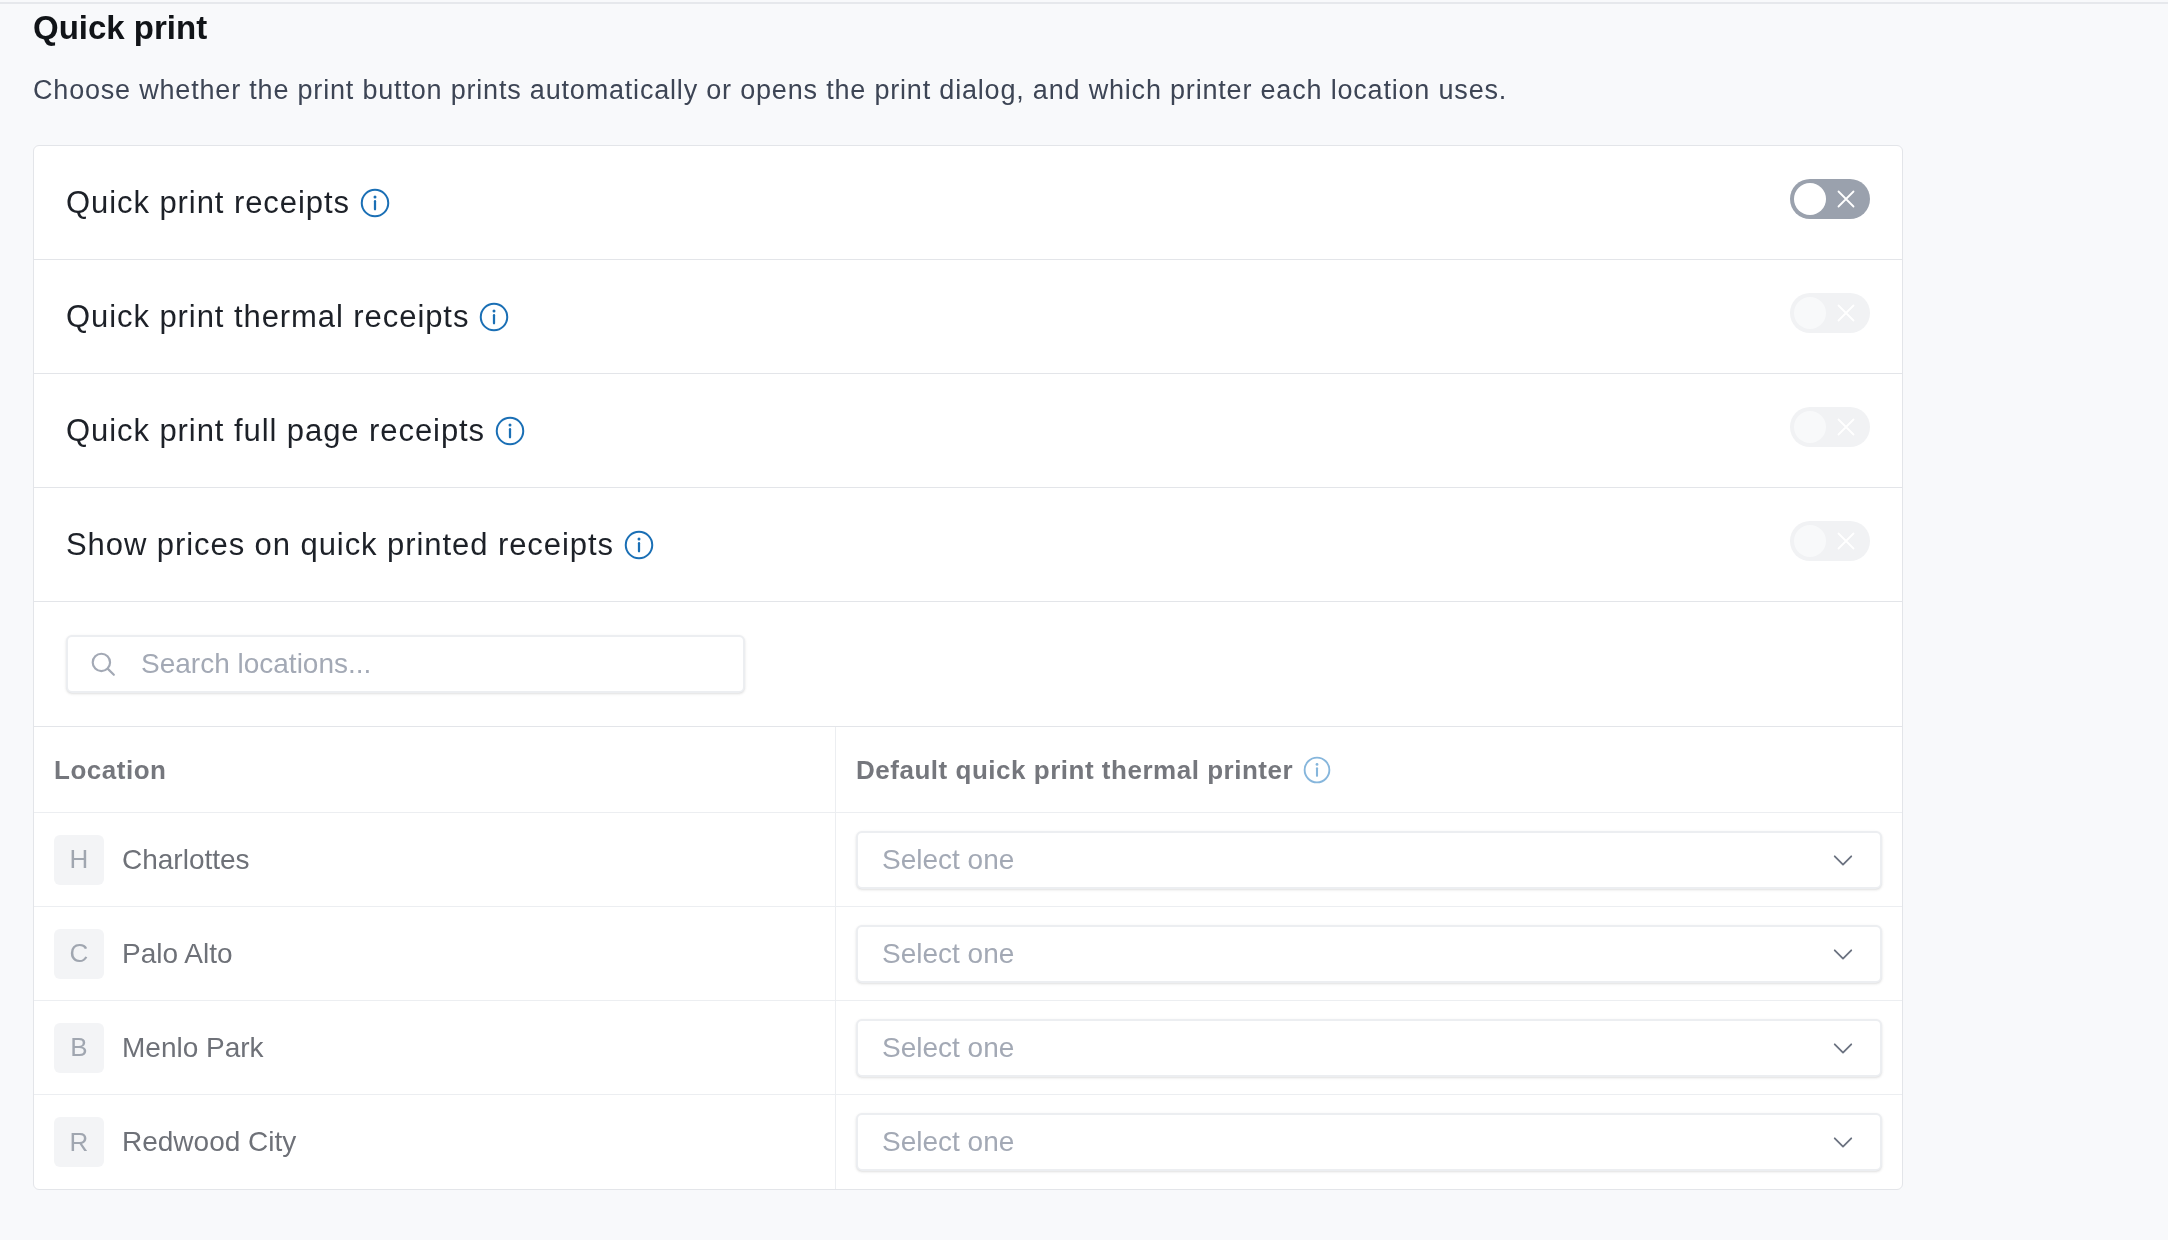 The height and width of the screenshot is (1240, 2168). Describe the element at coordinates (79, 953) in the screenshot. I see `location-avatar: C` at that location.